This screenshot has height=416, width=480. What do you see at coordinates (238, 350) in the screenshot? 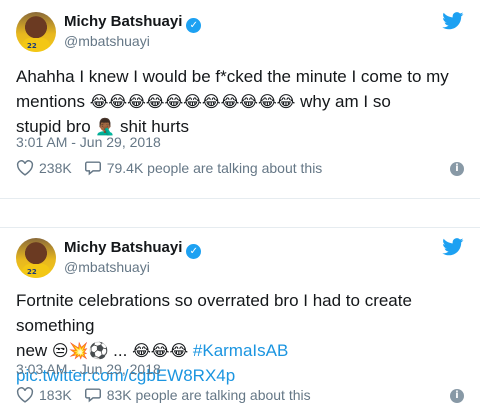
I see `hashtag-link: #KarmaIsAB` at bounding box center [238, 350].